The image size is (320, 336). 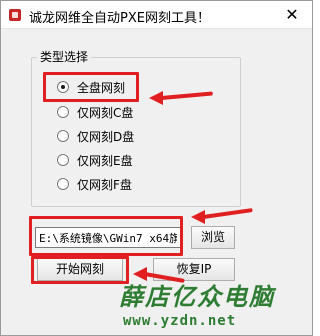 I want to click on browse-button: 浏览, so click(x=213, y=237).